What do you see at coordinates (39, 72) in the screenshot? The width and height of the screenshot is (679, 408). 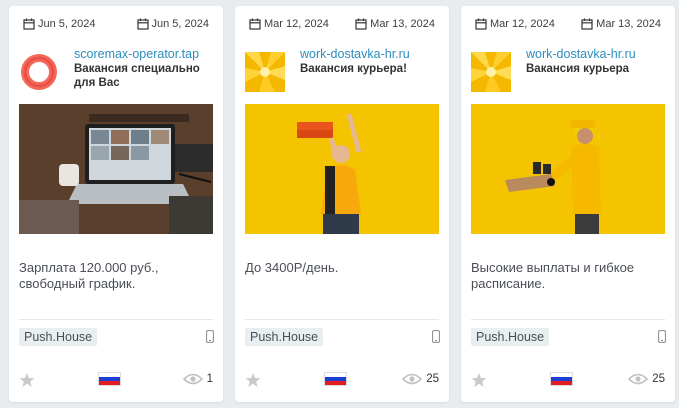 I see `red-ring-logo` at bounding box center [39, 72].